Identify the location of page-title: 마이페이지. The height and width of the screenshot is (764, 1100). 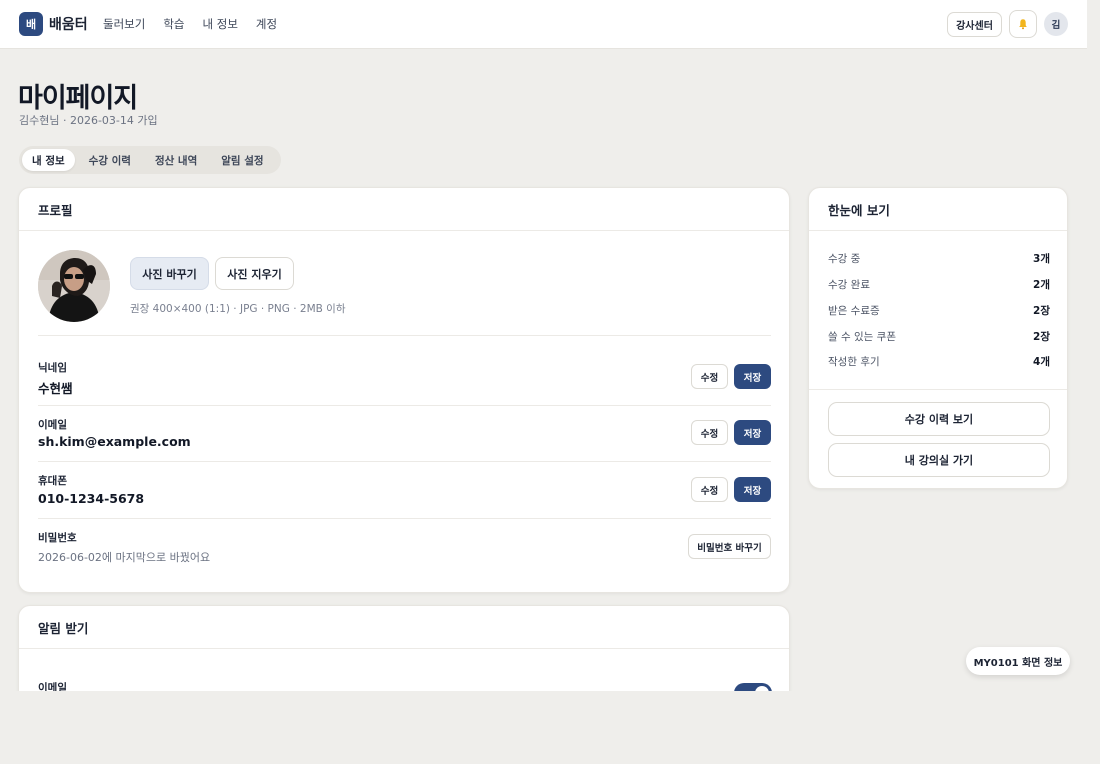
(78, 98).